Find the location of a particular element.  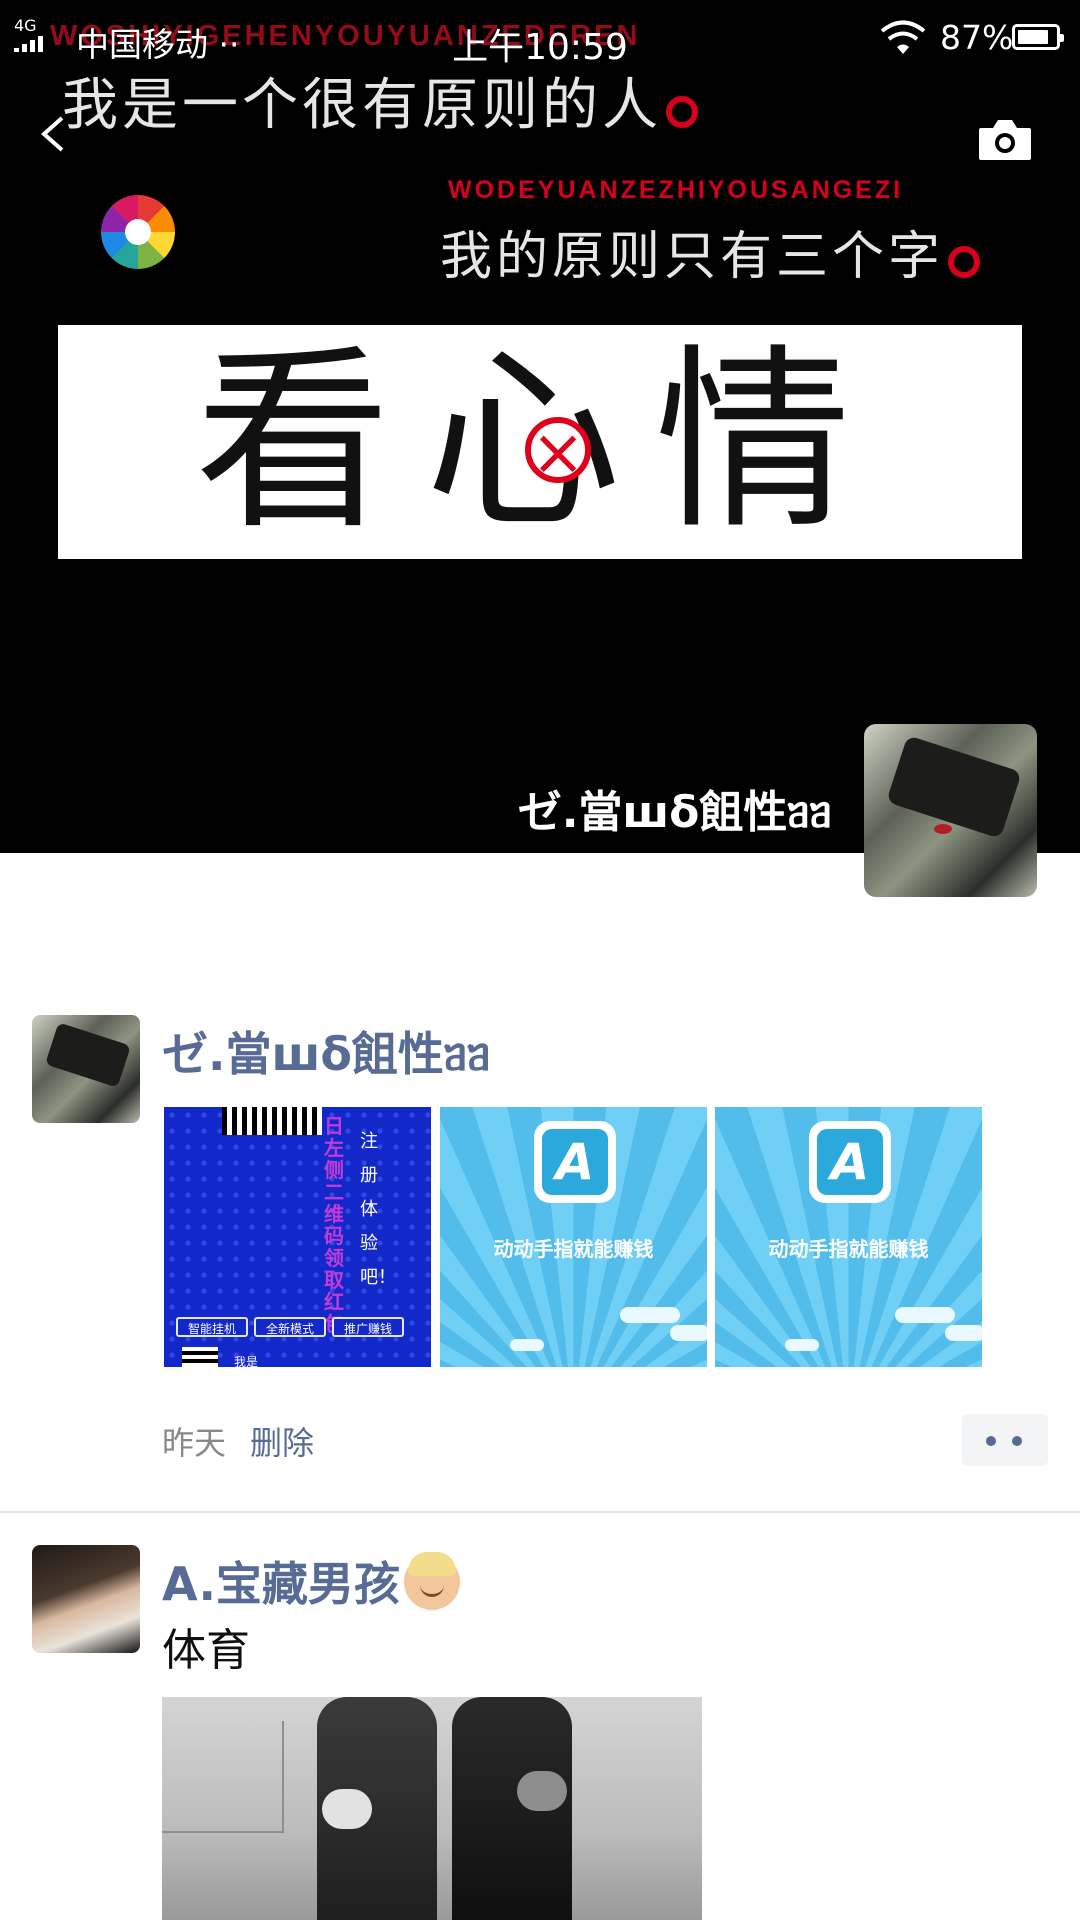

more-dots-icon is located at coordinates (1005, 1440).